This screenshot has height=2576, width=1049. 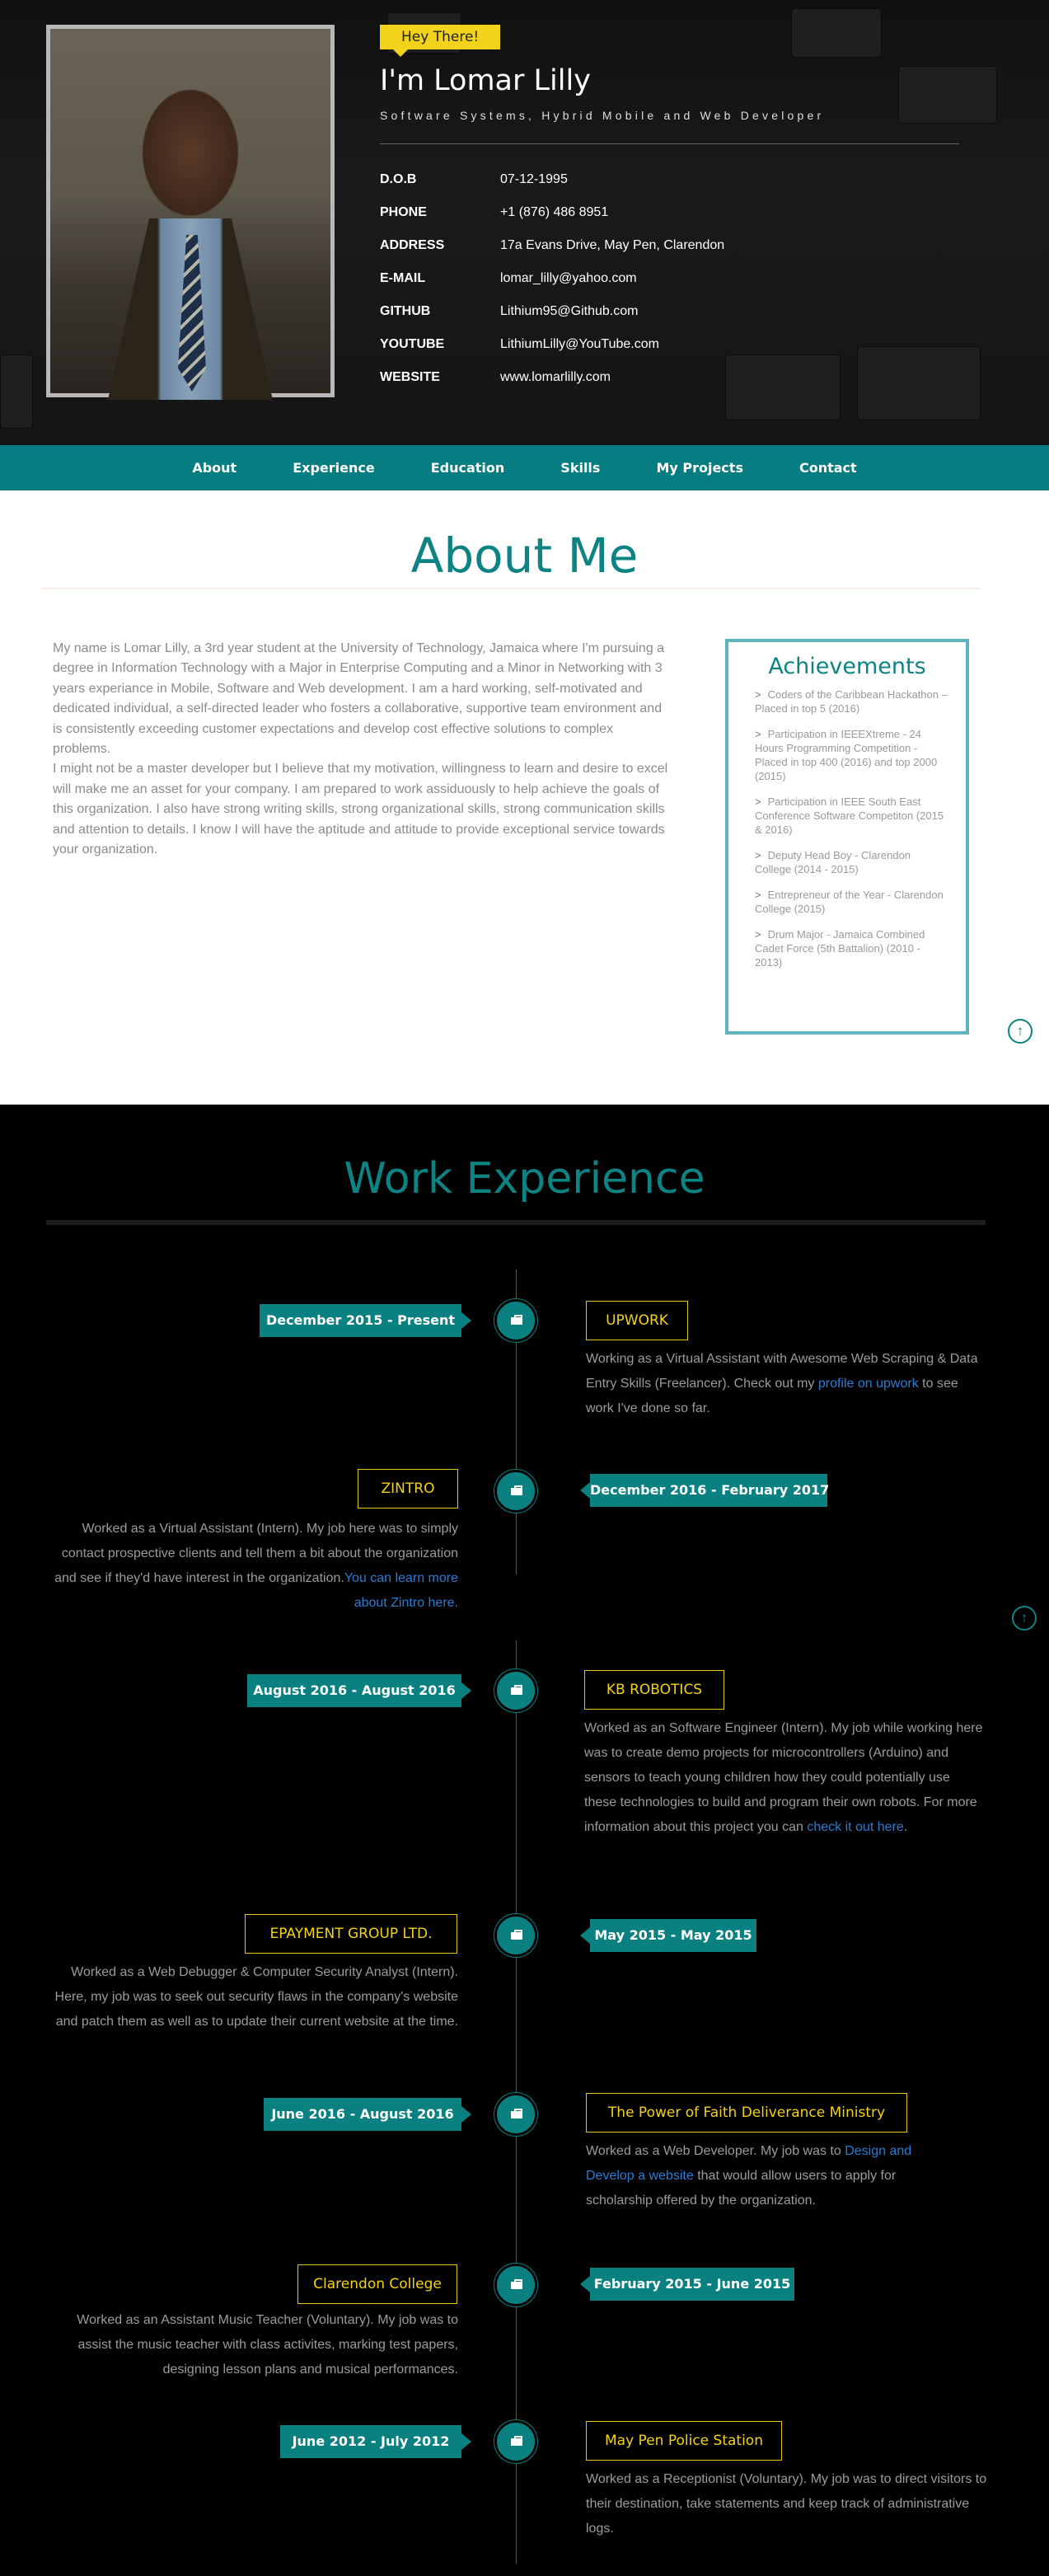 I want to click on info-value: 07-12-1995, so click(x=534, y=179).